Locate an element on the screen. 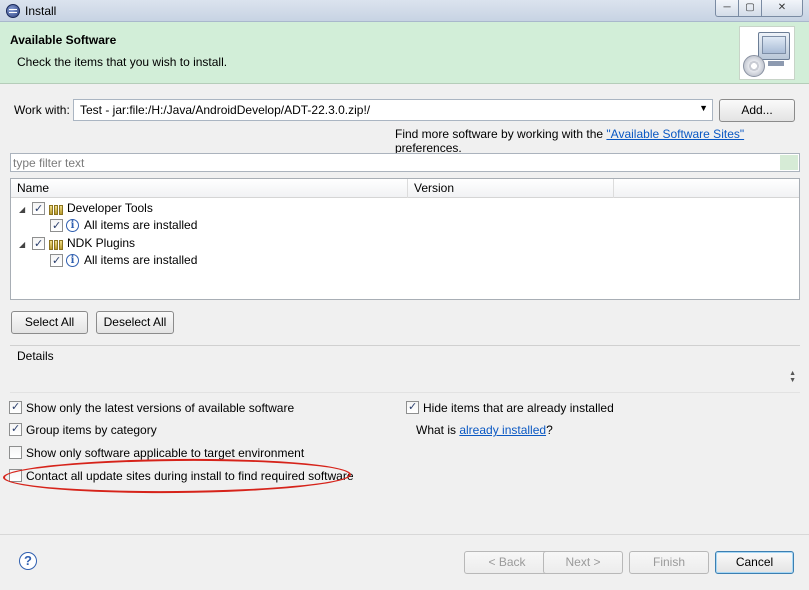 This screenshot has height=590, width=809. dropdown-arrow-icon: ▼ is located at coordinates (703, 108).